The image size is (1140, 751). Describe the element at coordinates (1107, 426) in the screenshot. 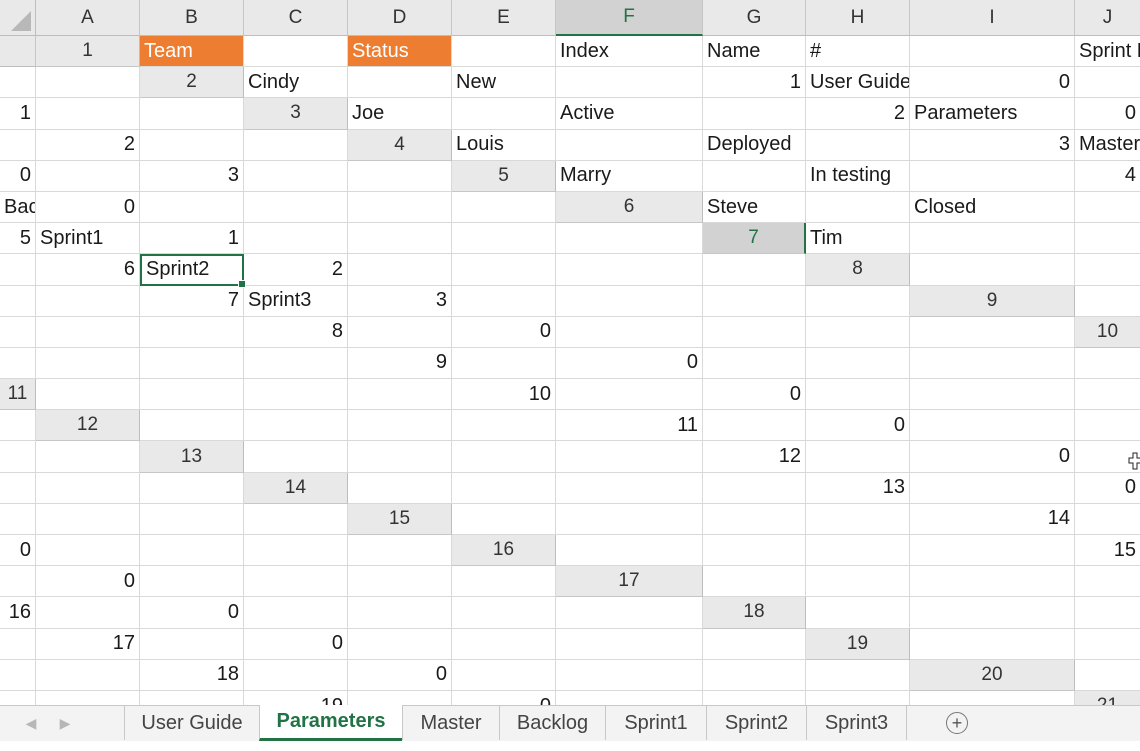

I see `cell-i12` at that location.